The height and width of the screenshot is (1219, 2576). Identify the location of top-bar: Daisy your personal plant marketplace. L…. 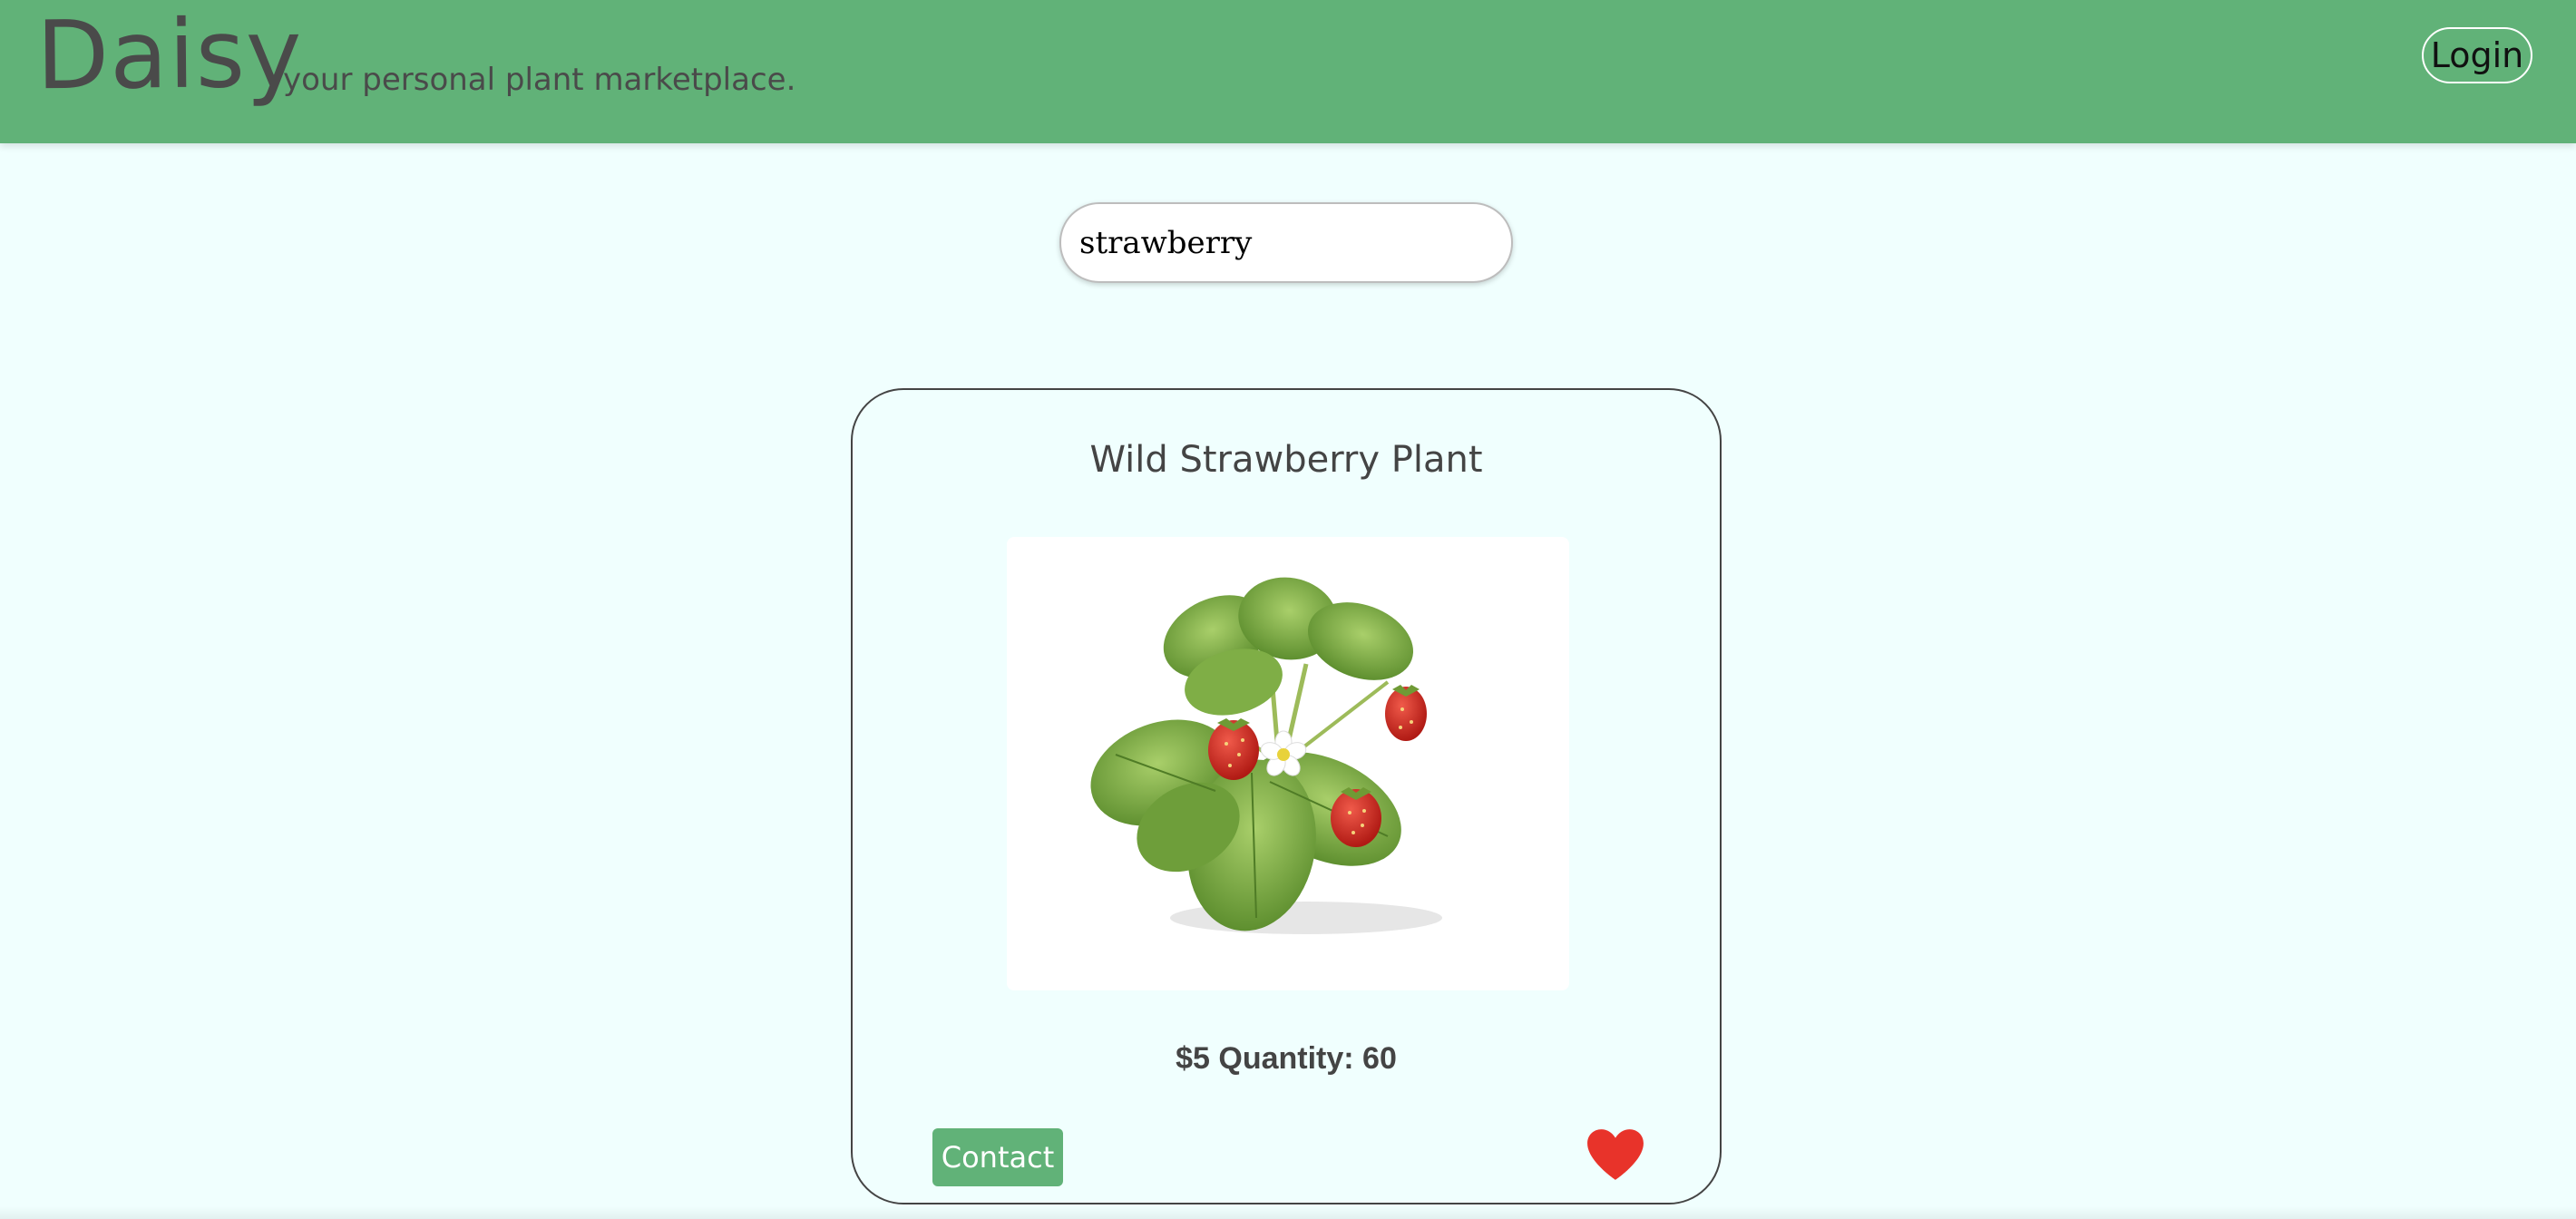
(1288, 72).